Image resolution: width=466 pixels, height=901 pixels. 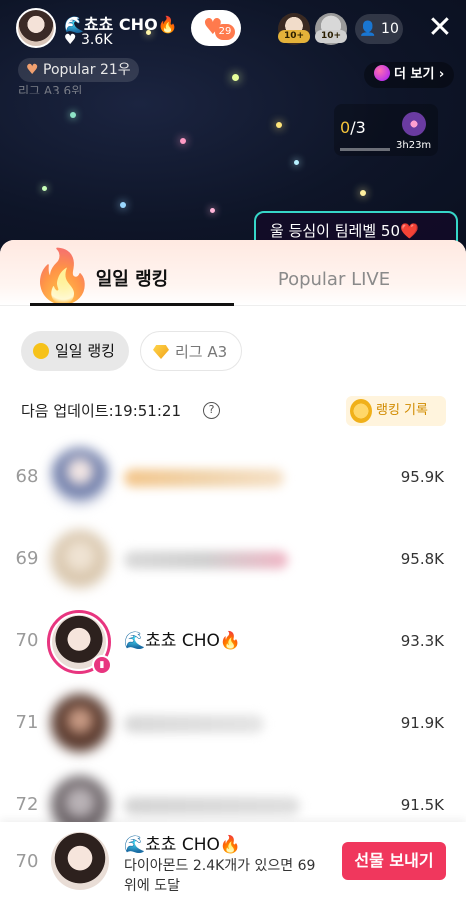 I want to click on planet-icon, so click(x=382, y=73).